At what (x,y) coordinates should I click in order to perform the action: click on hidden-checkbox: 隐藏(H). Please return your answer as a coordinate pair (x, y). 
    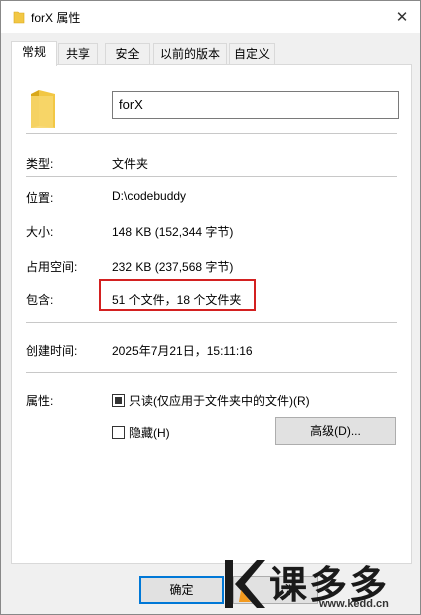
    Looking at the image, I should click on (141, 432).